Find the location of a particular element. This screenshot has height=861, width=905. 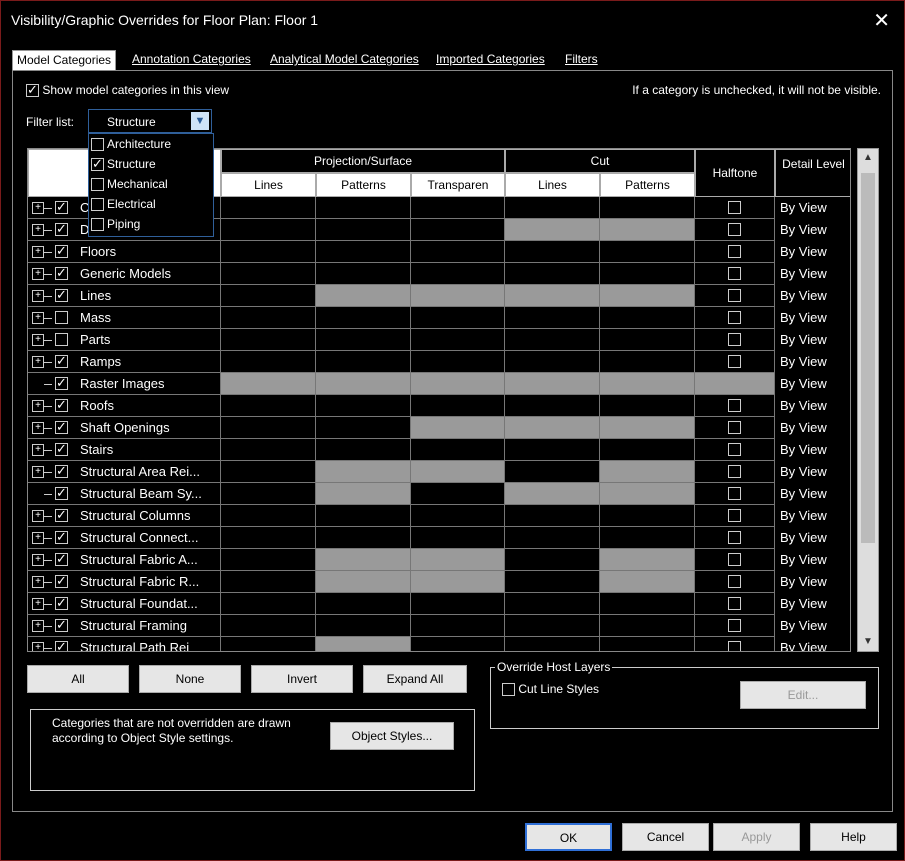

table-row: + Structural Columns By View is located at coordinates (439, 516).